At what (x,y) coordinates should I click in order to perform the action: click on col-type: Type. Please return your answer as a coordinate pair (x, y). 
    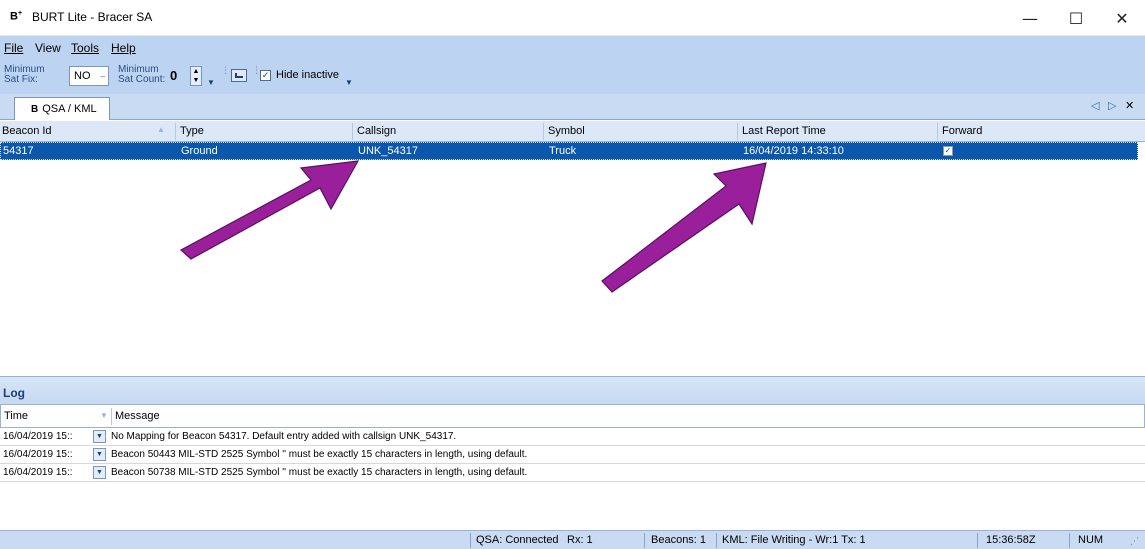
    Looking at the image, I should click on (192, 131).